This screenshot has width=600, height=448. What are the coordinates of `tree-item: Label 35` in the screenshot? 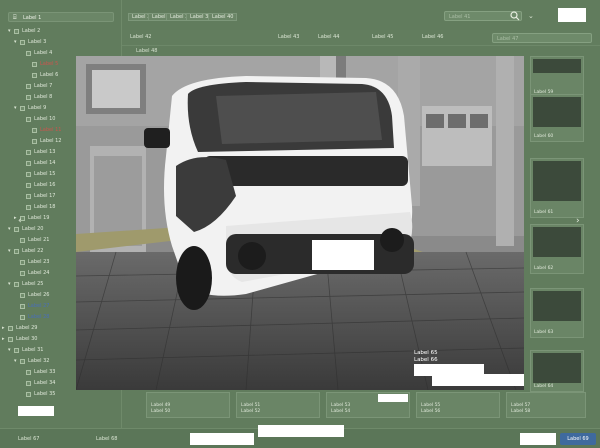 It's located at (62, 395).